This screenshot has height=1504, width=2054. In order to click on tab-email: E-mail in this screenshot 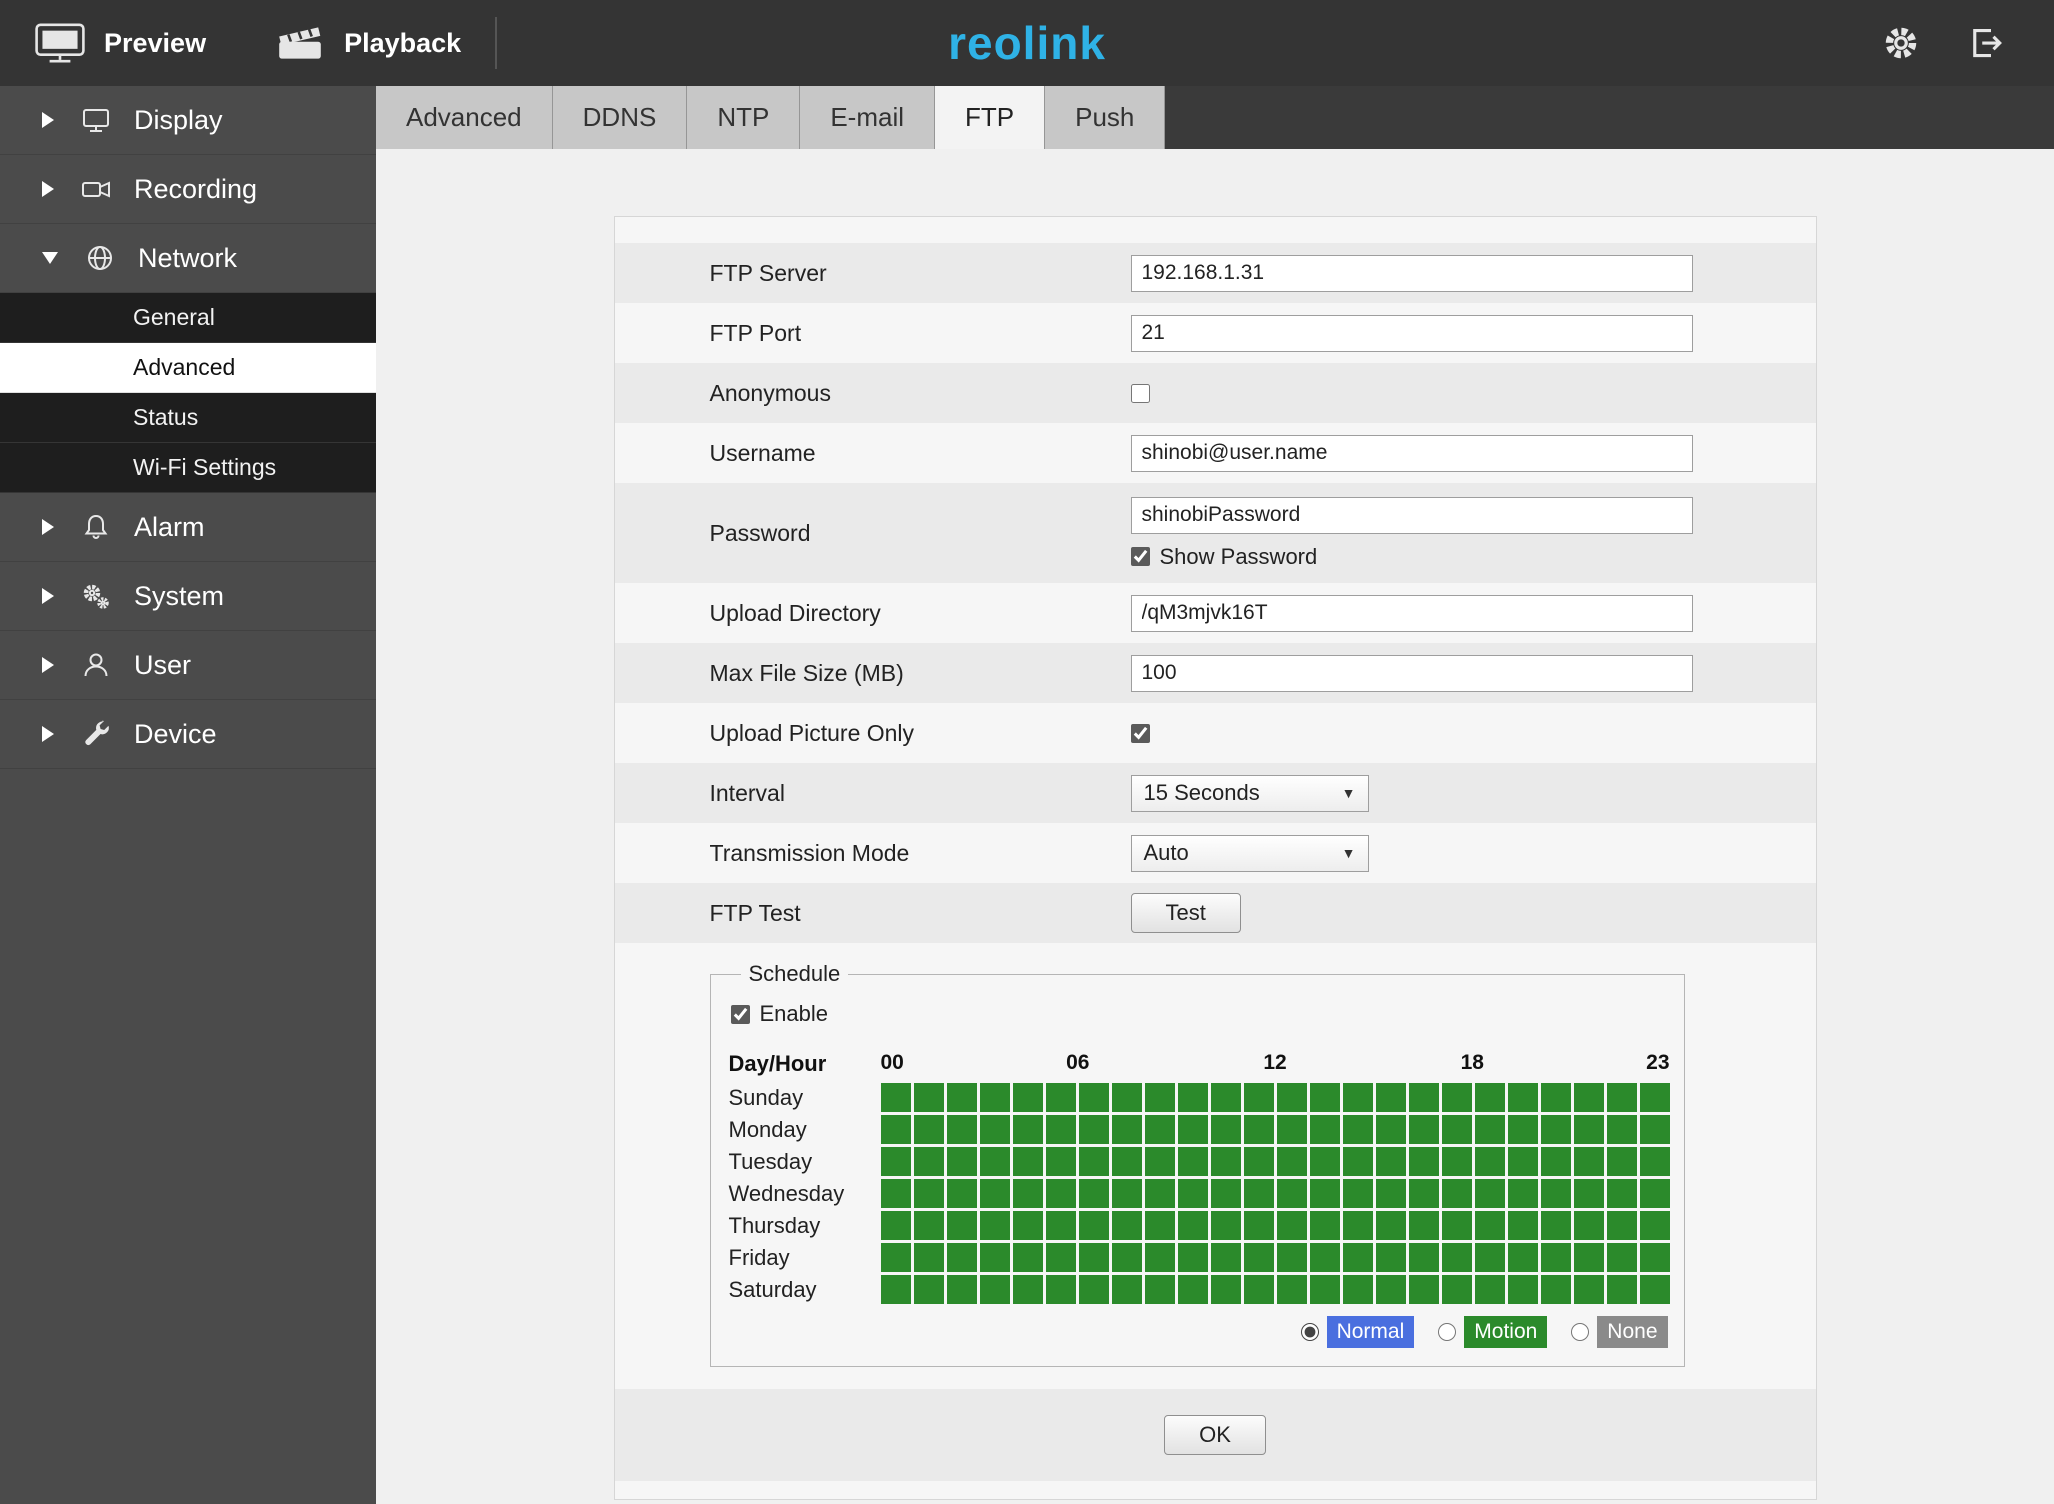, I will do `click(867, 117)`.